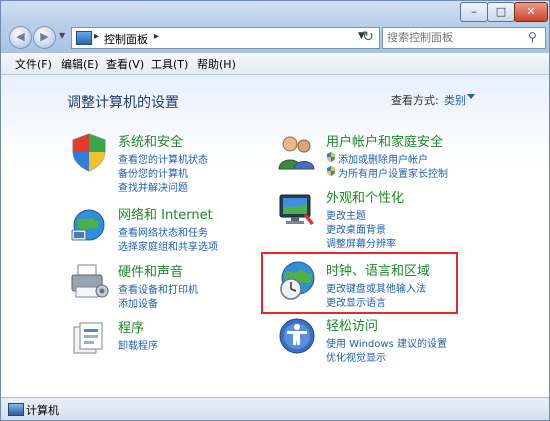 This screenshot has width=550, height=421. Describe the element at coordinates (361, 242) in the screenshot. I see `link-screen-resolution: 调整屏幕分辨率` at that location.